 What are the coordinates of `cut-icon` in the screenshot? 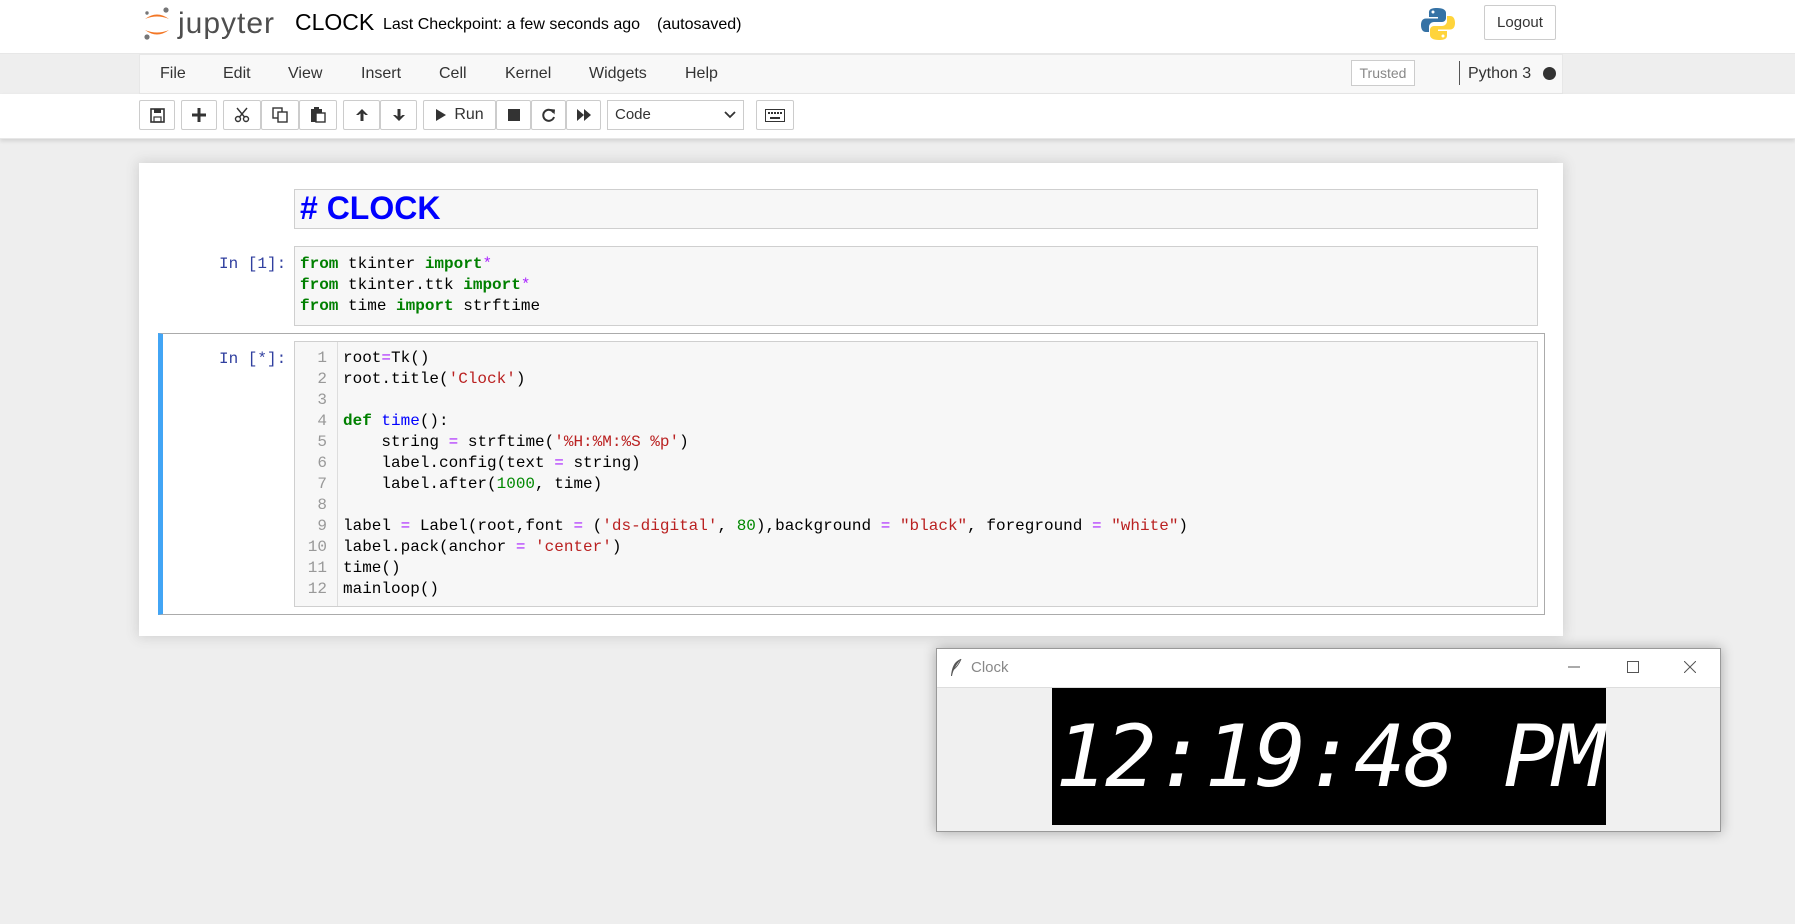 It's located at (242, 115).